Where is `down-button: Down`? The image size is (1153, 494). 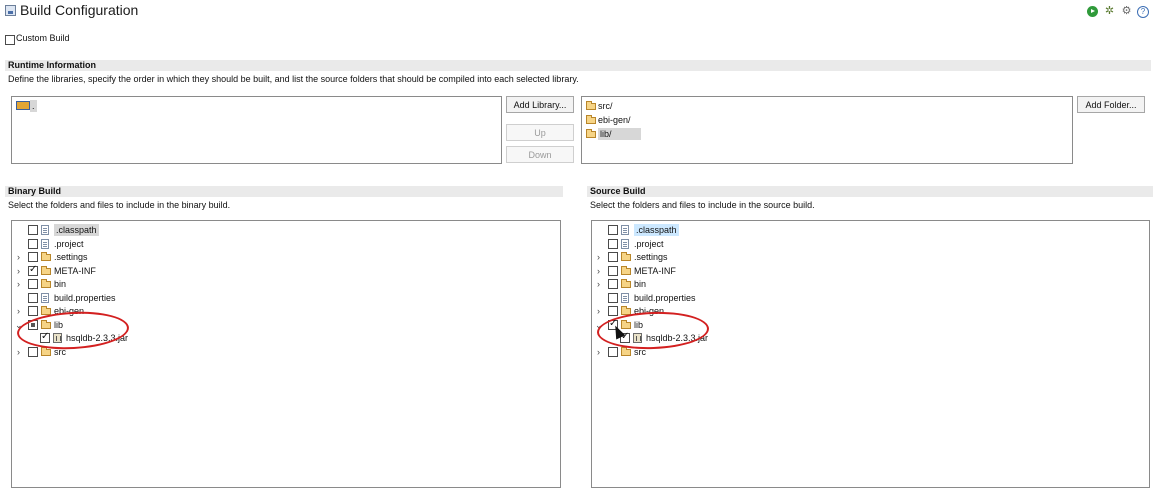
down-button: Down is located at coordinates (540, 154).